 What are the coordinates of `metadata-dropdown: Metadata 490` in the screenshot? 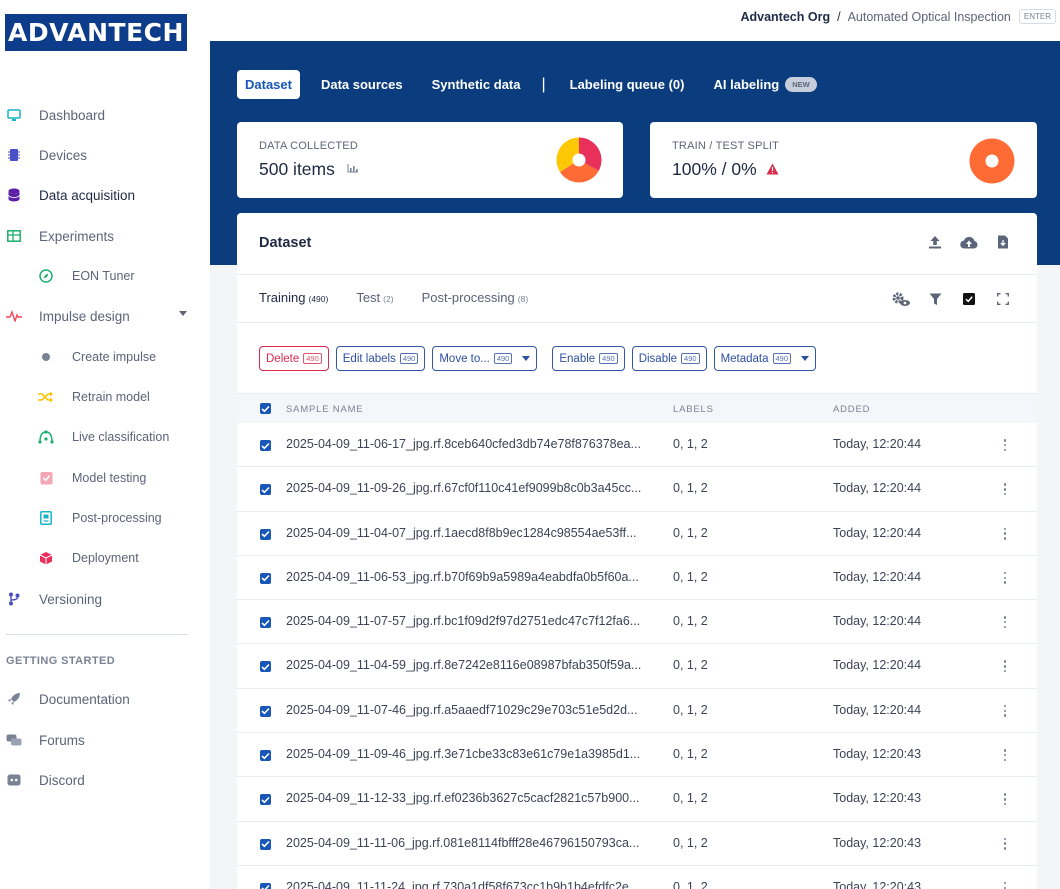 It's located at (765, 358).